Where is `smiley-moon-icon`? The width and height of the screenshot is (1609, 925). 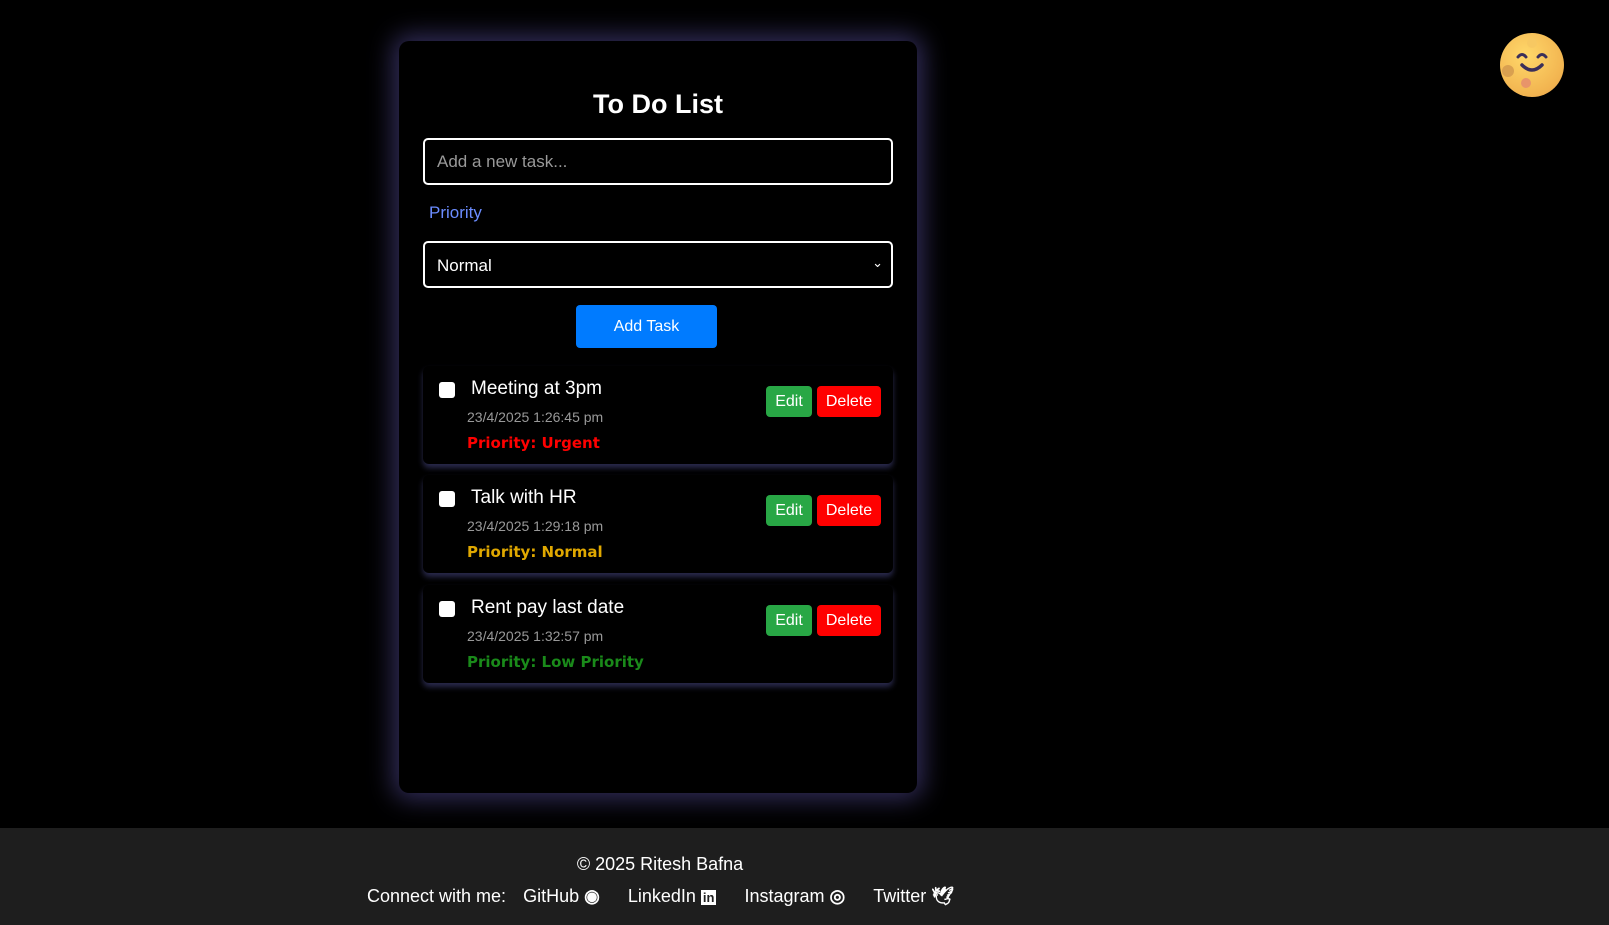 smiley-moon-icon is located at coordinates (1525, 63).